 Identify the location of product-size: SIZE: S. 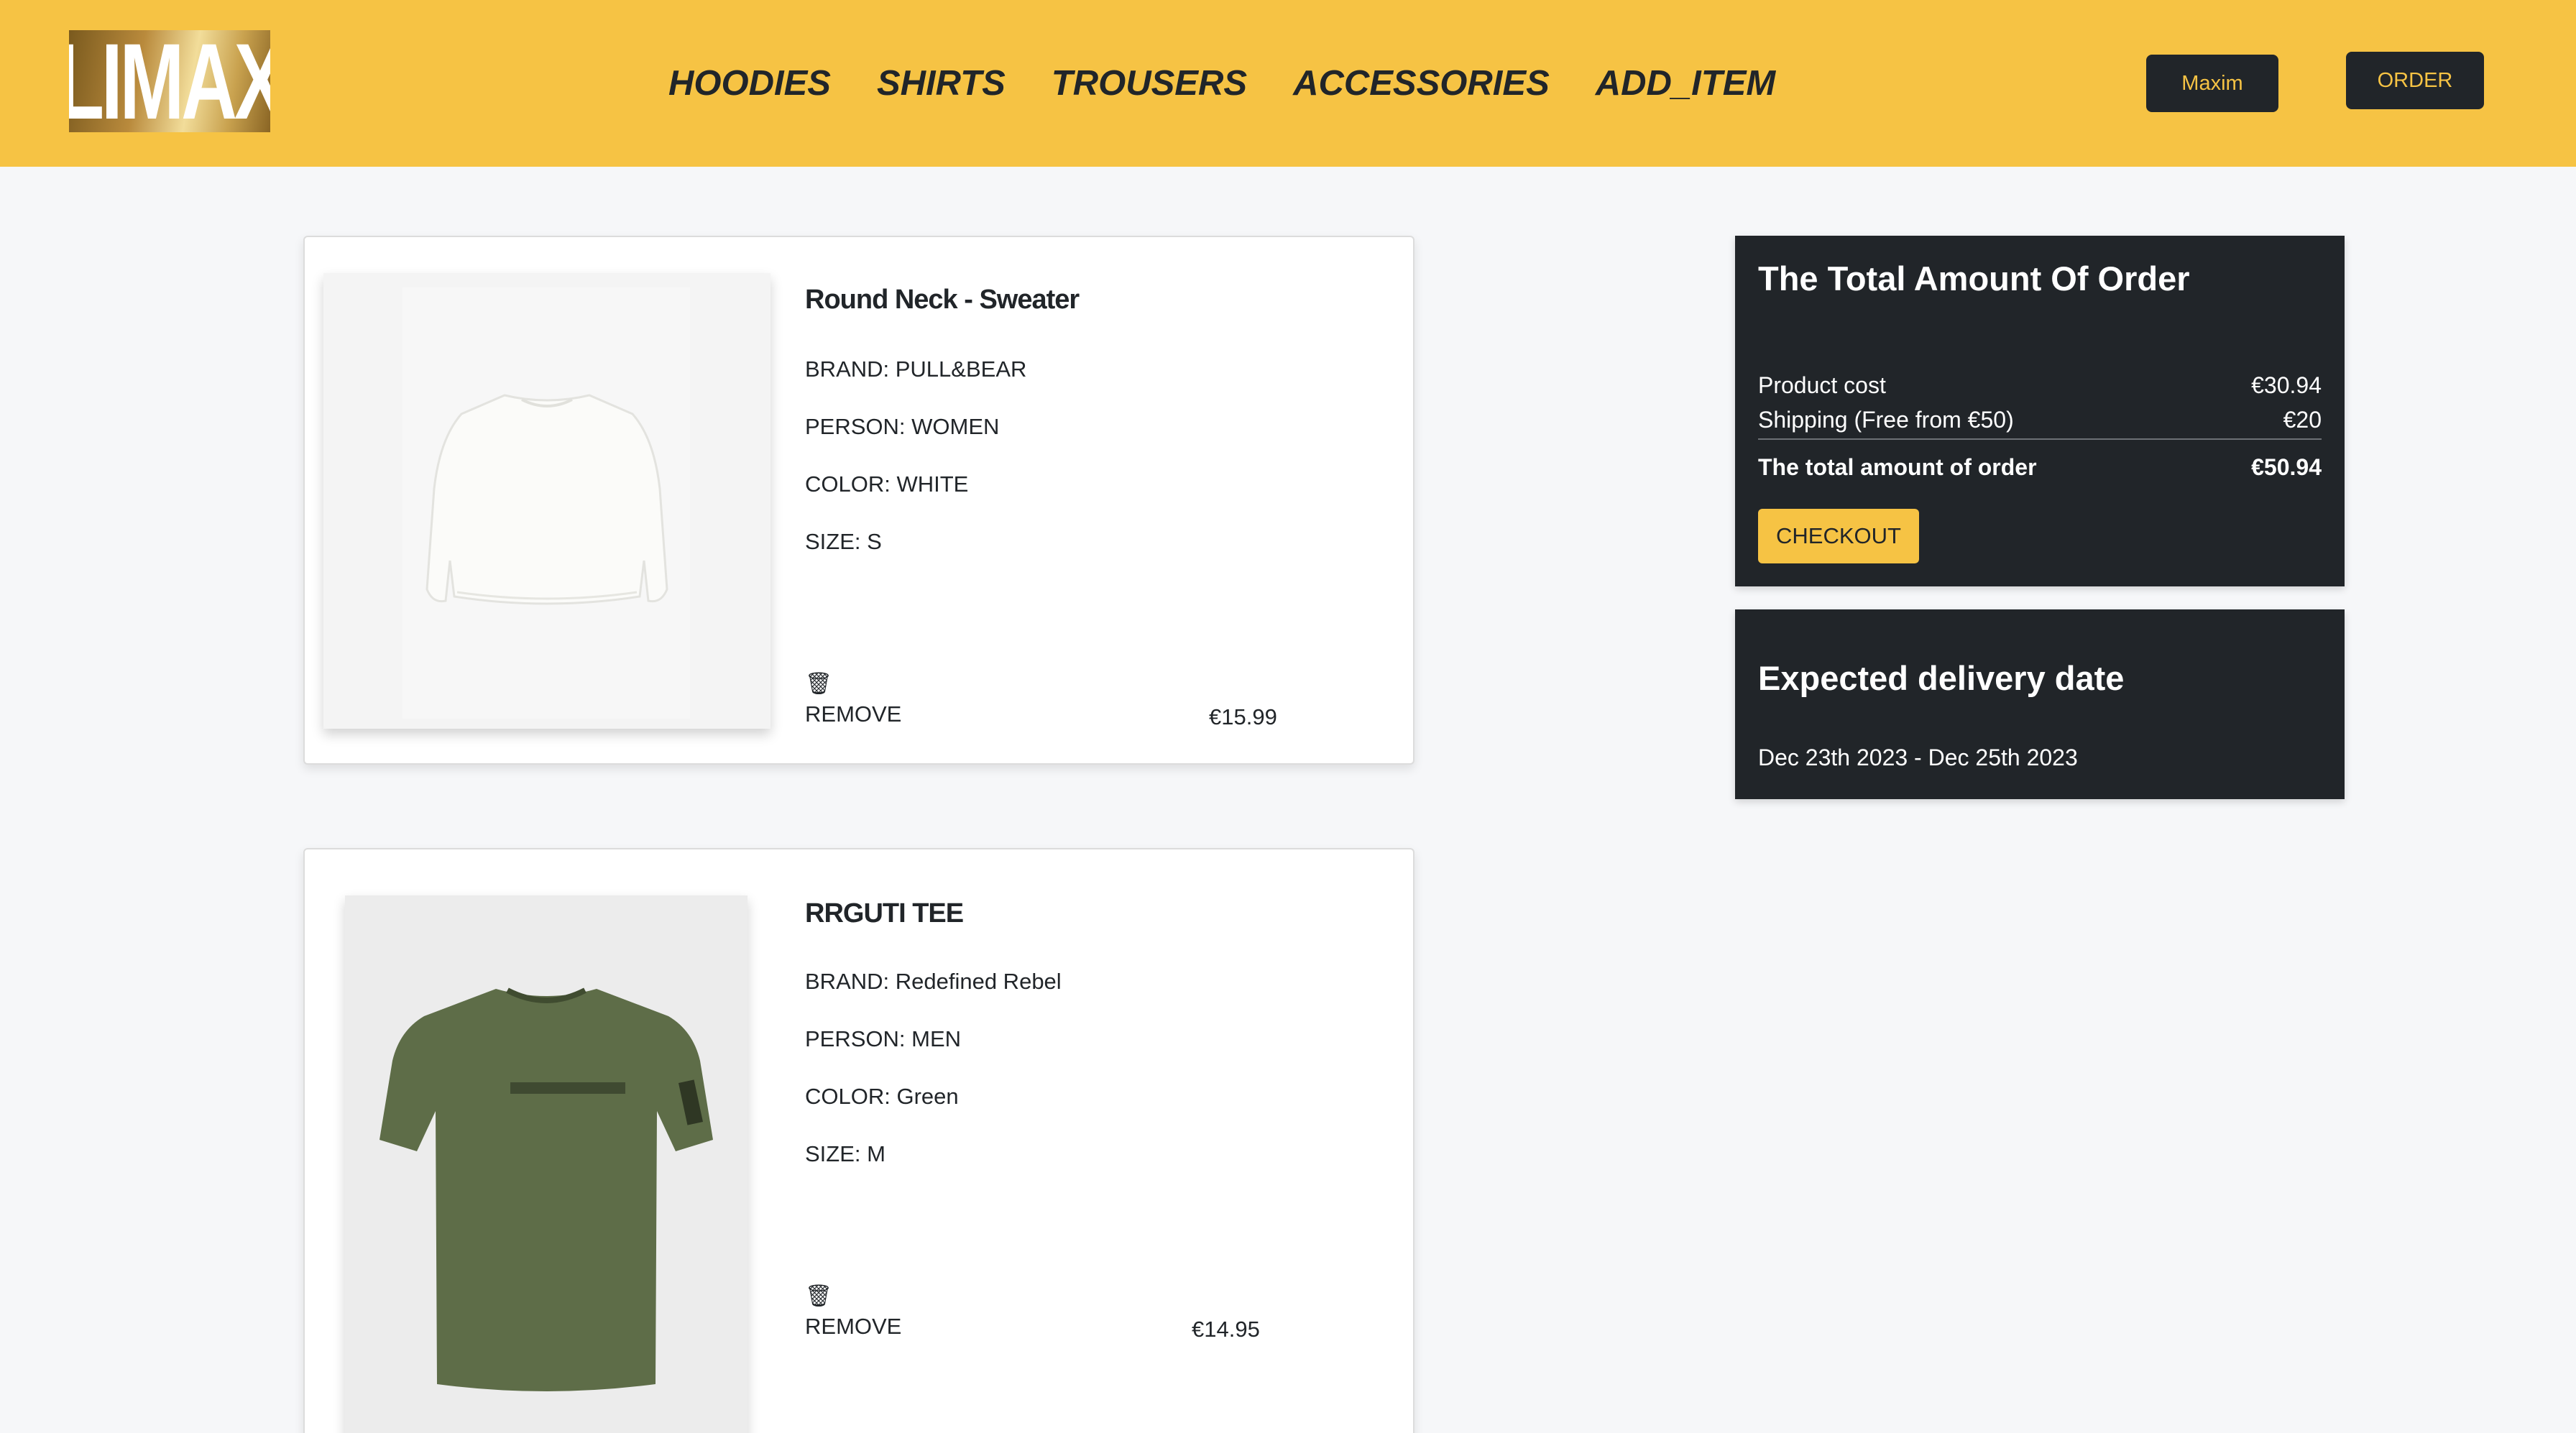
(843, 541).